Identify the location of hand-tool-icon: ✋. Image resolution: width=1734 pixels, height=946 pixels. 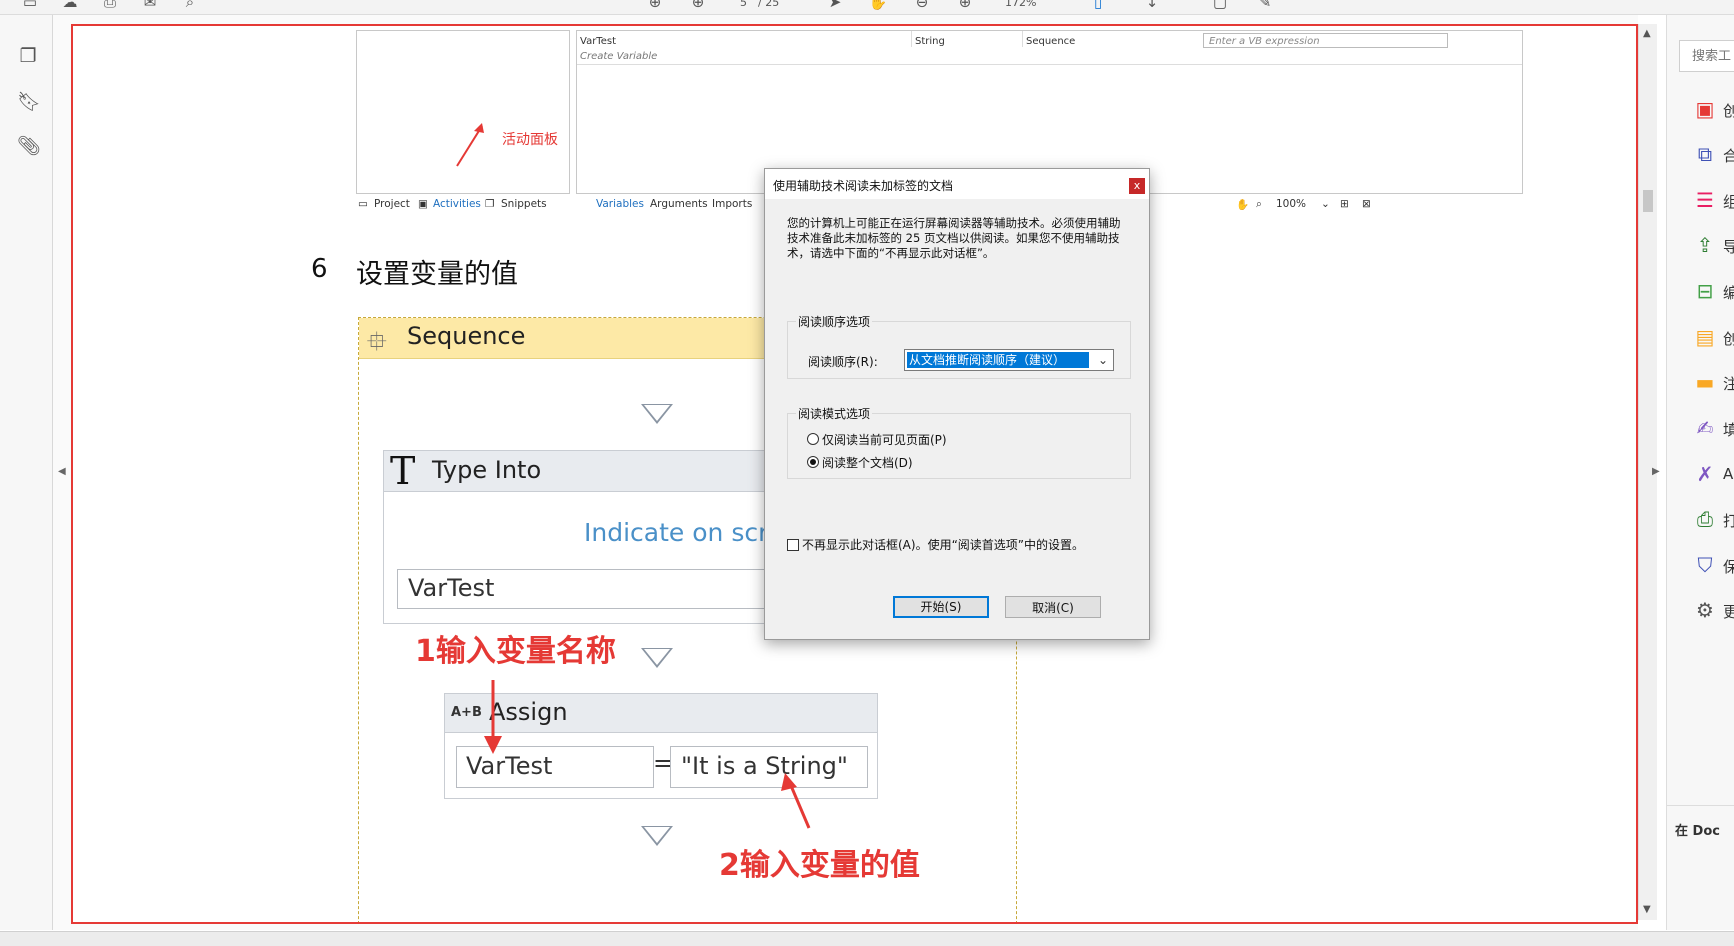
(878, 5).